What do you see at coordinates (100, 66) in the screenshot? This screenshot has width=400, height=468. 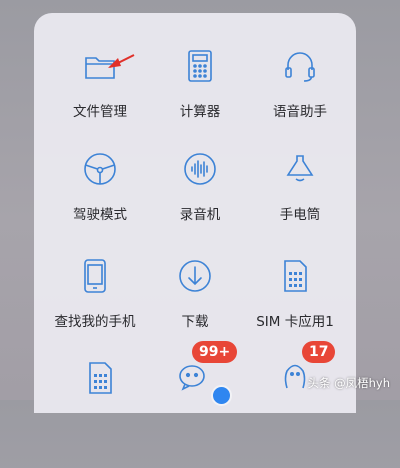 I see `folder-icon` at bounding box center [100, 66].